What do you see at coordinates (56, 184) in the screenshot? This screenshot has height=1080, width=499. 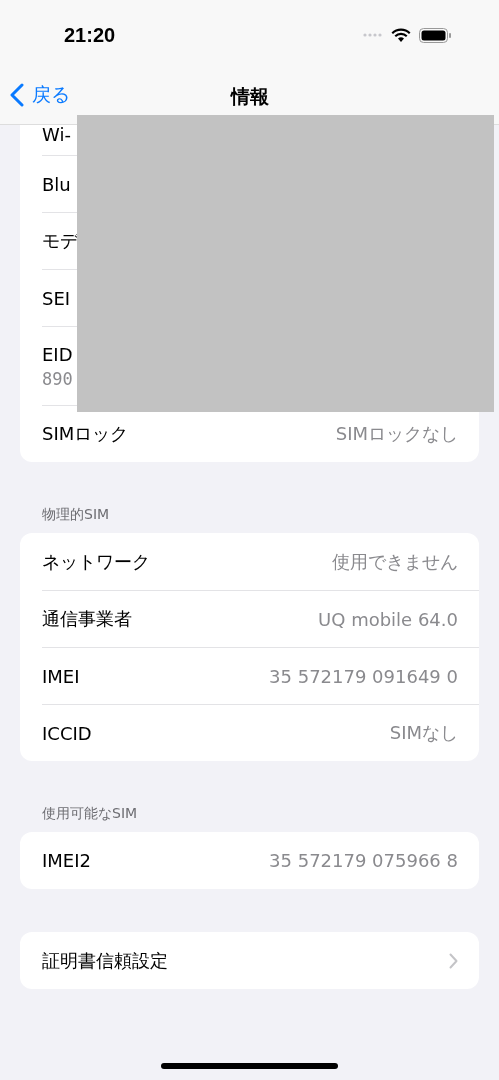 I see `row-label: Blu` at bounding box center [56, 184].